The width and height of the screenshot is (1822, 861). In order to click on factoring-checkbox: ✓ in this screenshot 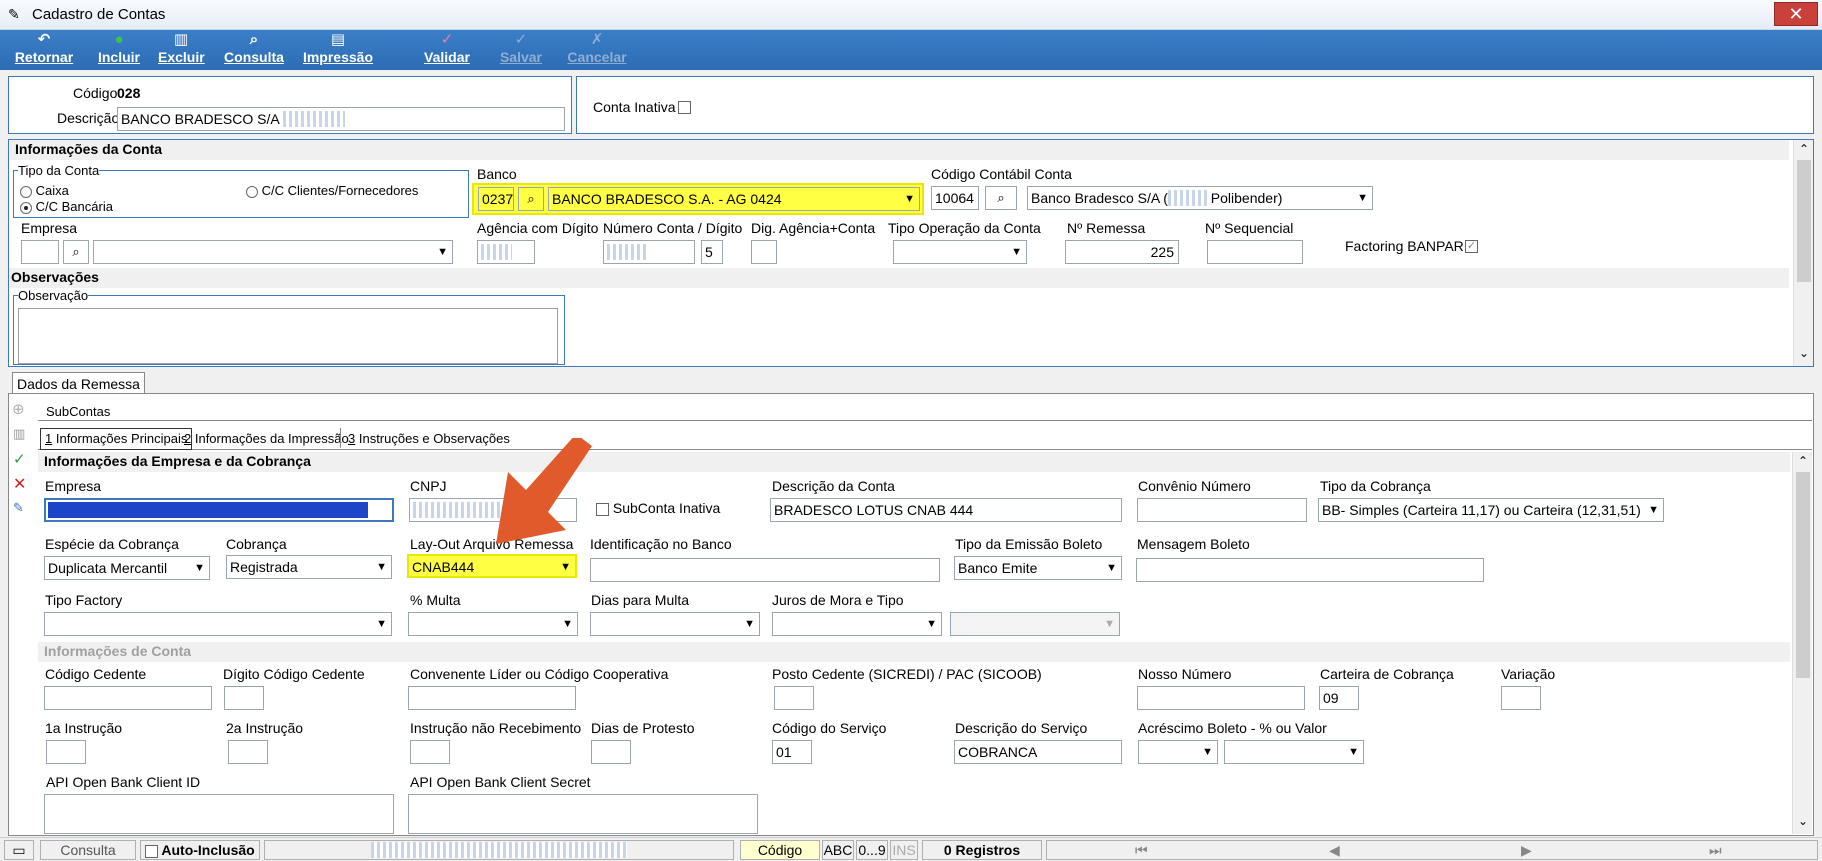, I will do `click(1471, 246)`.